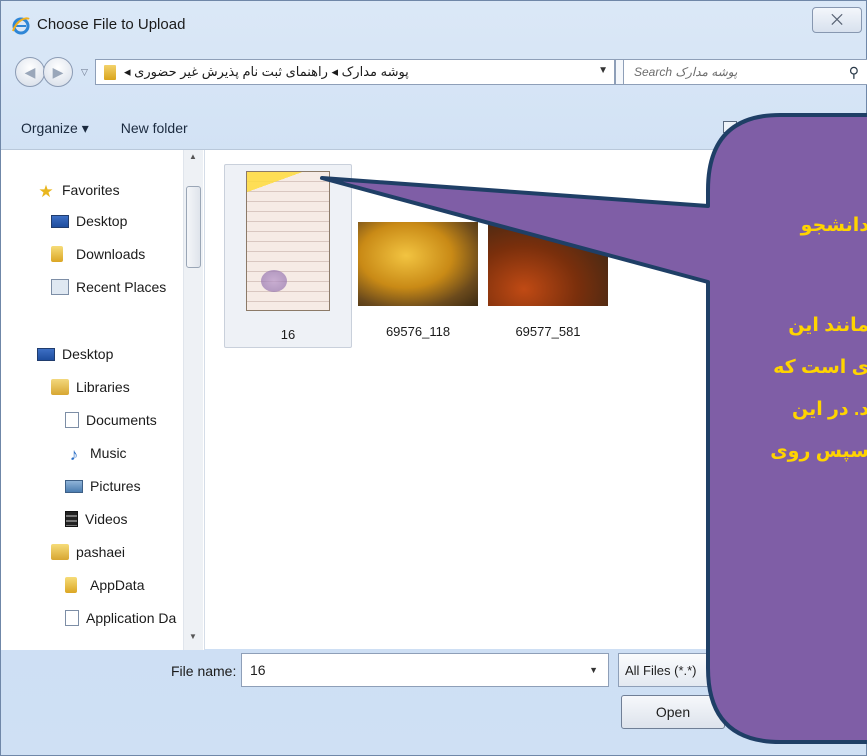 The width and height of the screenshot is (867, 756). Describe the element at coordinates (820, 367) in the screenshot. I see `callout-line: ی است که` at that location.